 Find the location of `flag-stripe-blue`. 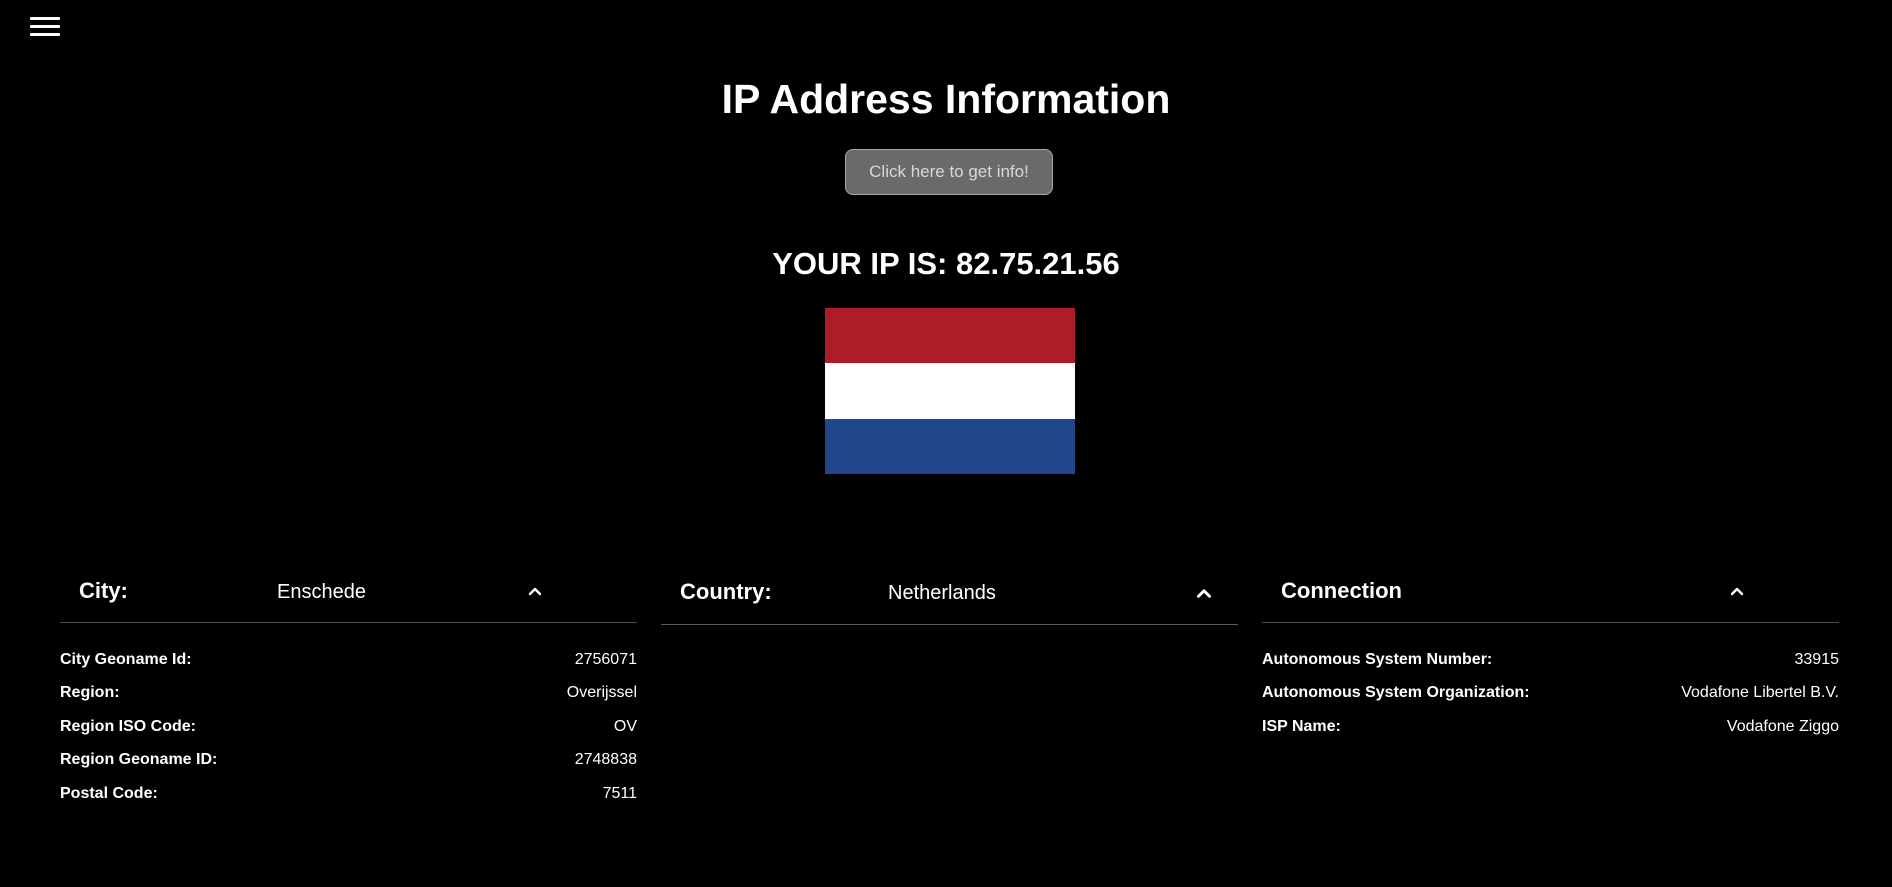

flag-stripe-blue is located at coordinates (950, 446).